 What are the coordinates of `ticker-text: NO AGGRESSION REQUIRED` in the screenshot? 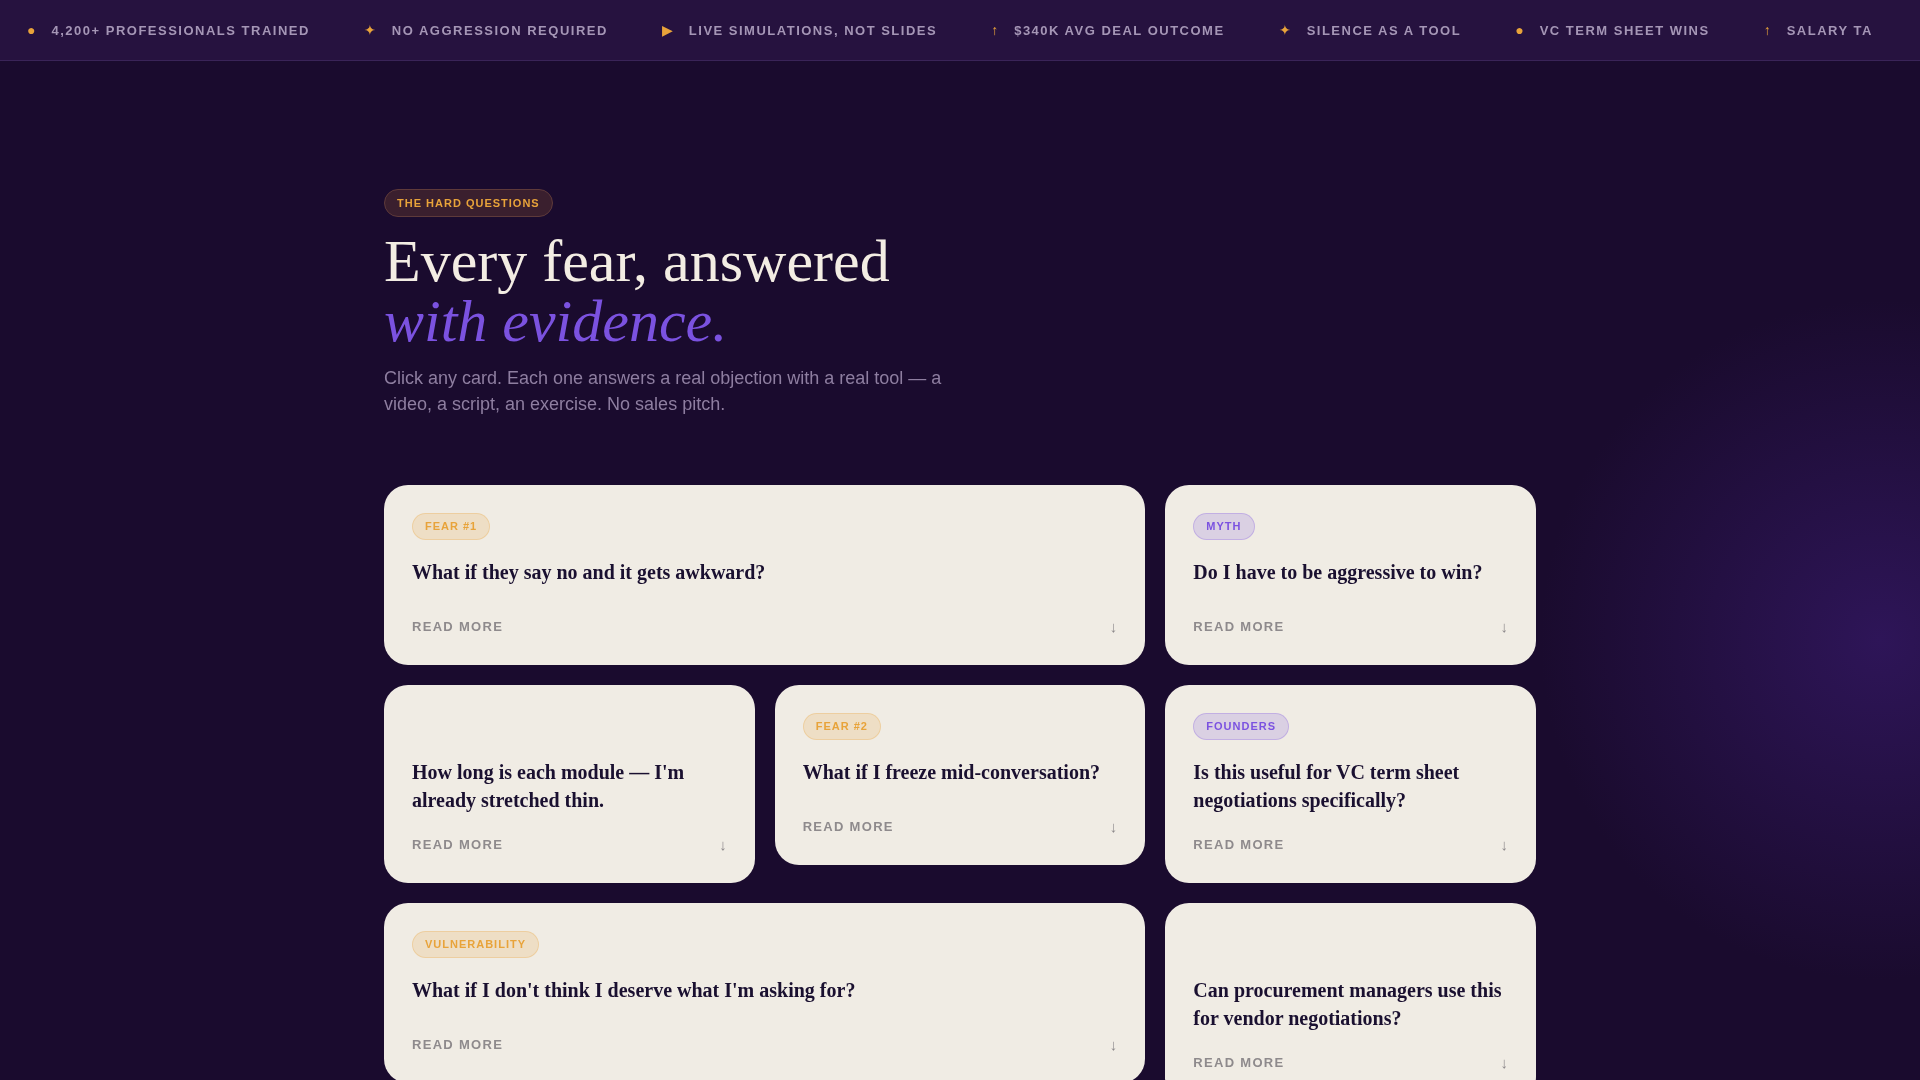 It's located at (499, 30).